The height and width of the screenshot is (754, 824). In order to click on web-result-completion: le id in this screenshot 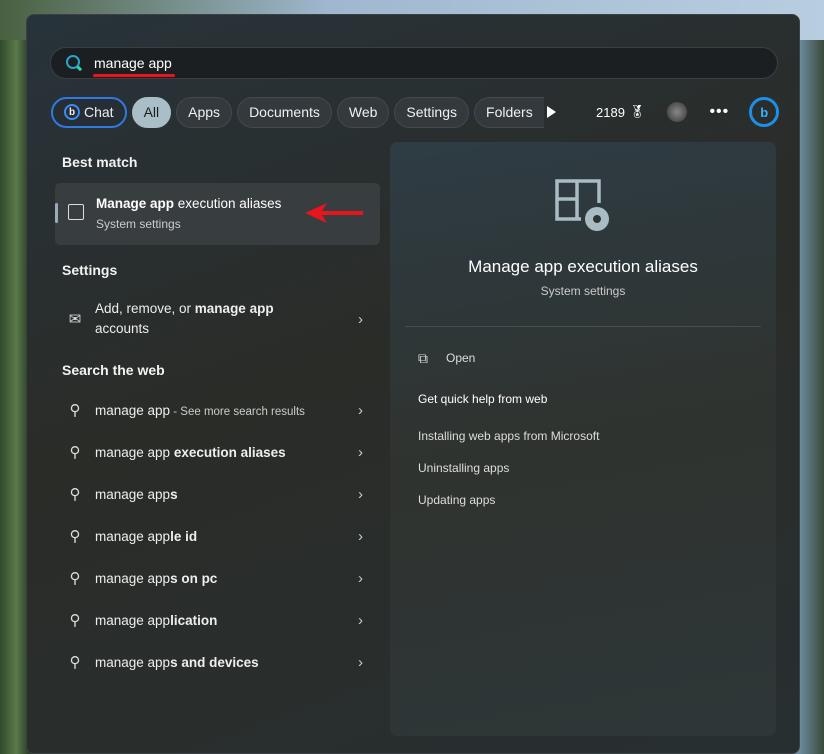, I will do `click(184, 536)`.